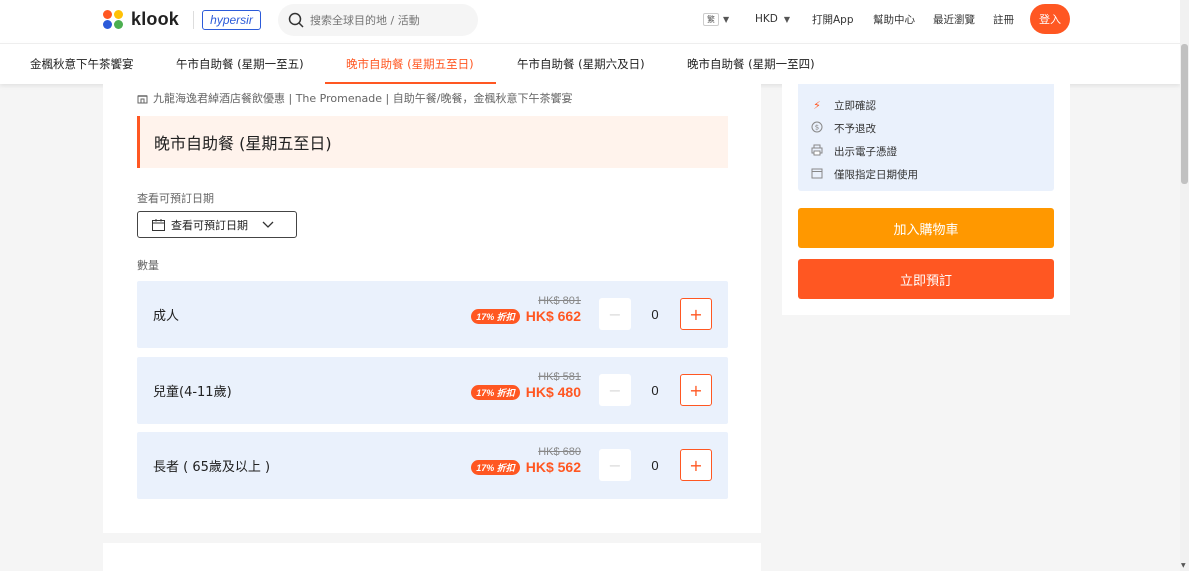  Describe the element at coordinates (148, 265) in the screenshot. I see `quantity-label: 數量` at that location.